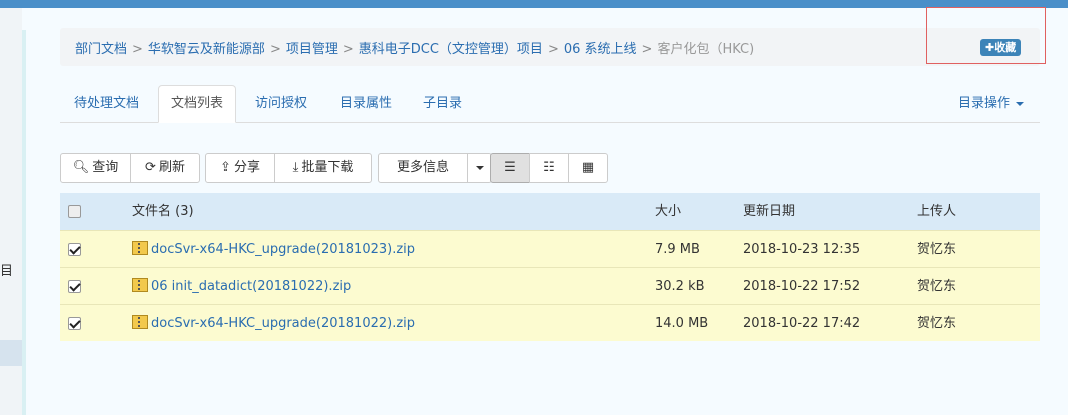 The height and width of the screenshot is (415, 1068). What do you see at coordinates (802, 249) in the screenshot?
I see `file-date: 2018-10-23 12:35` at bounding box center [802, 249].